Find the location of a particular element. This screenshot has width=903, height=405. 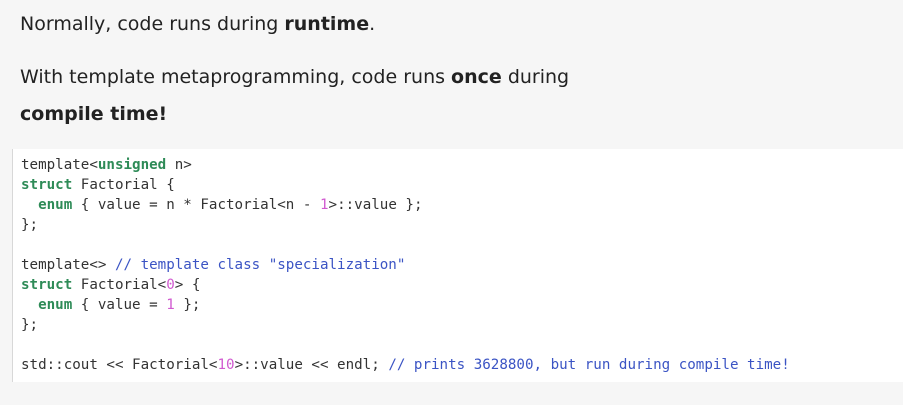

code-line-9: }; is located at coordinates (29, 325).